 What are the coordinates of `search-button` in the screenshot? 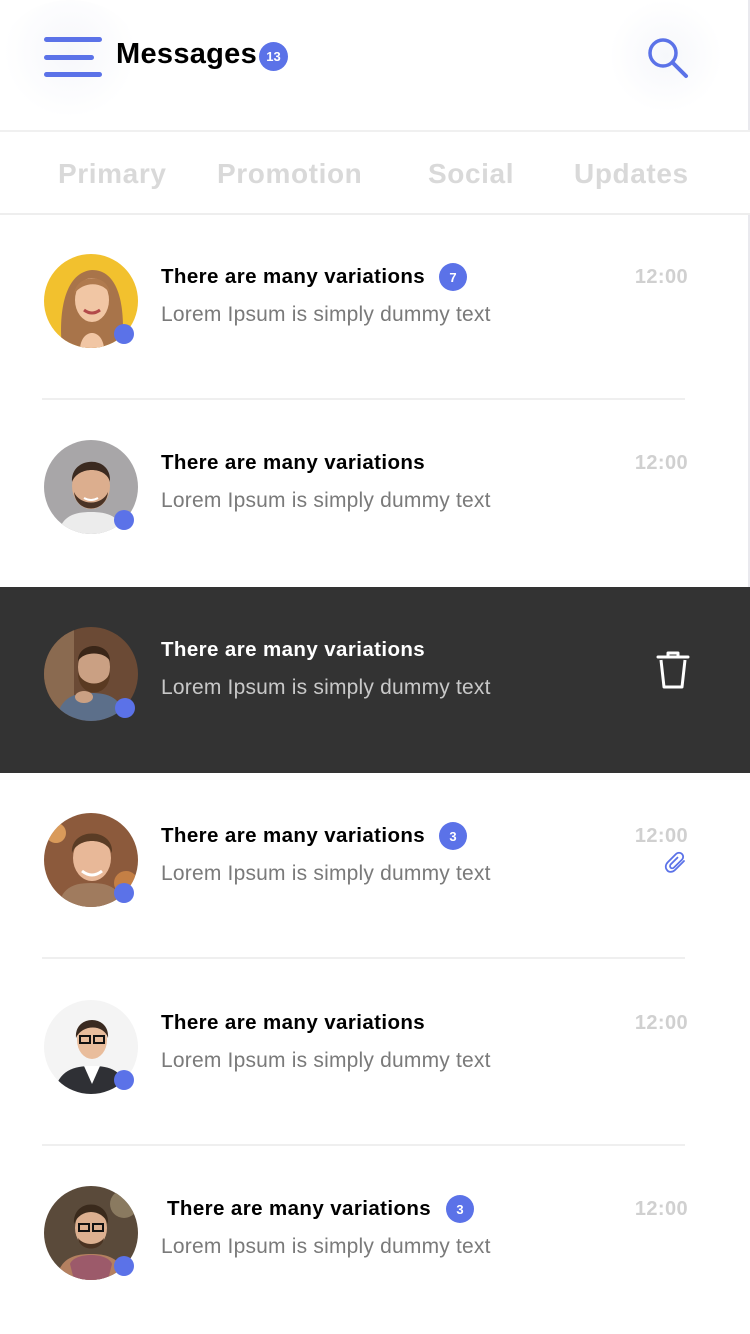 It's located at (666, 56).